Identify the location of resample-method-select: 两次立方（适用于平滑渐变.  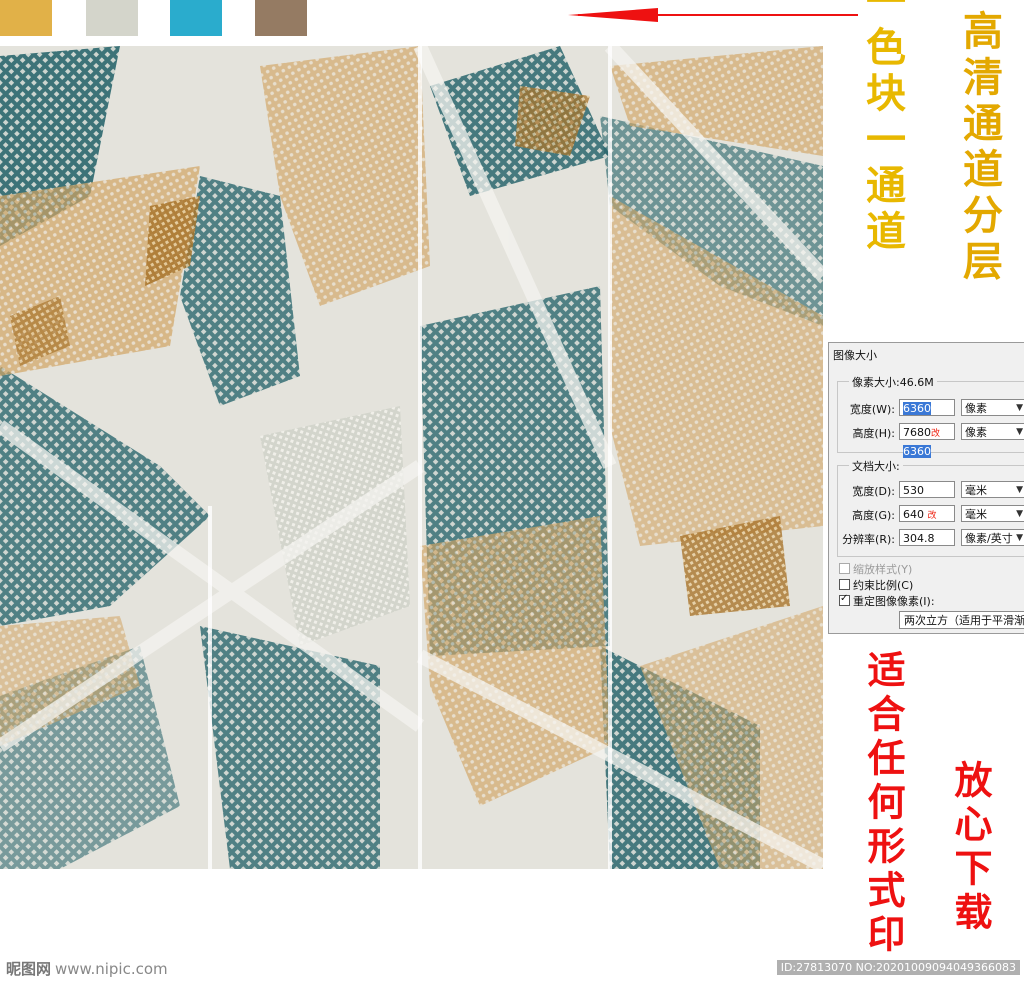
(961, 620).